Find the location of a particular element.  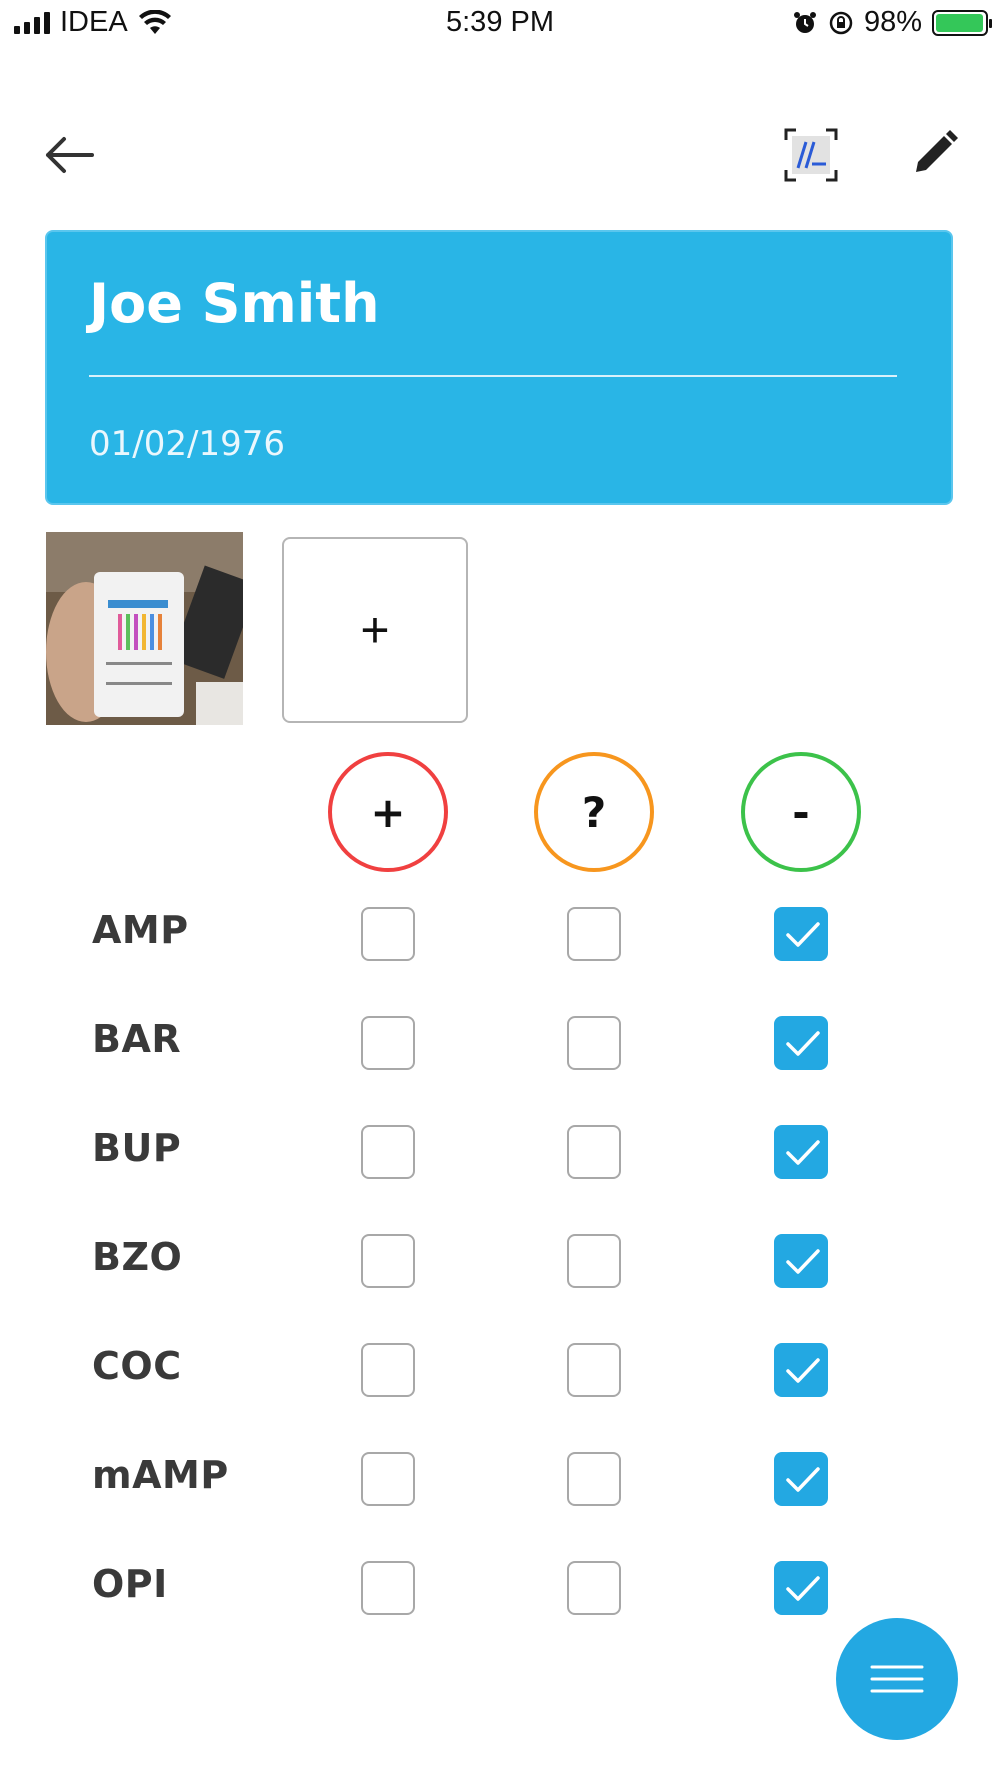

test-row: mAMP is located at coordinates (500, 1479).